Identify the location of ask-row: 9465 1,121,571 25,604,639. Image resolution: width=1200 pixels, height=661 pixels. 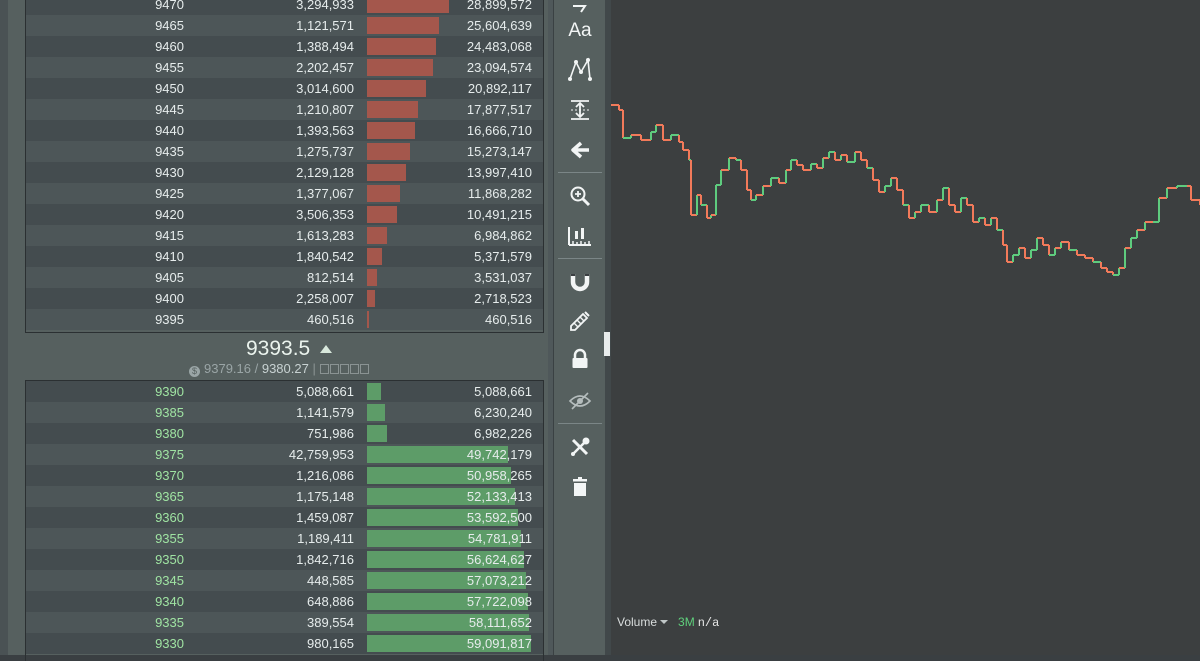
(284, 25).